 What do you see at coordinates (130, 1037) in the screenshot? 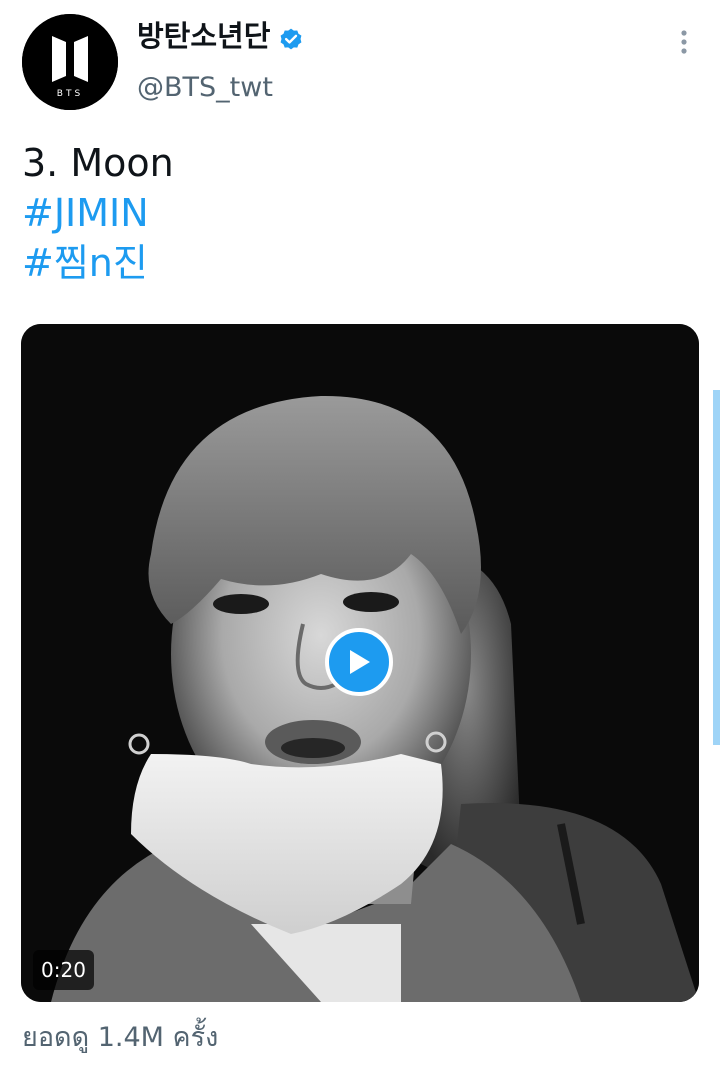
I see `view-count-value: 1.4M` at bounding box center [130, 1037].